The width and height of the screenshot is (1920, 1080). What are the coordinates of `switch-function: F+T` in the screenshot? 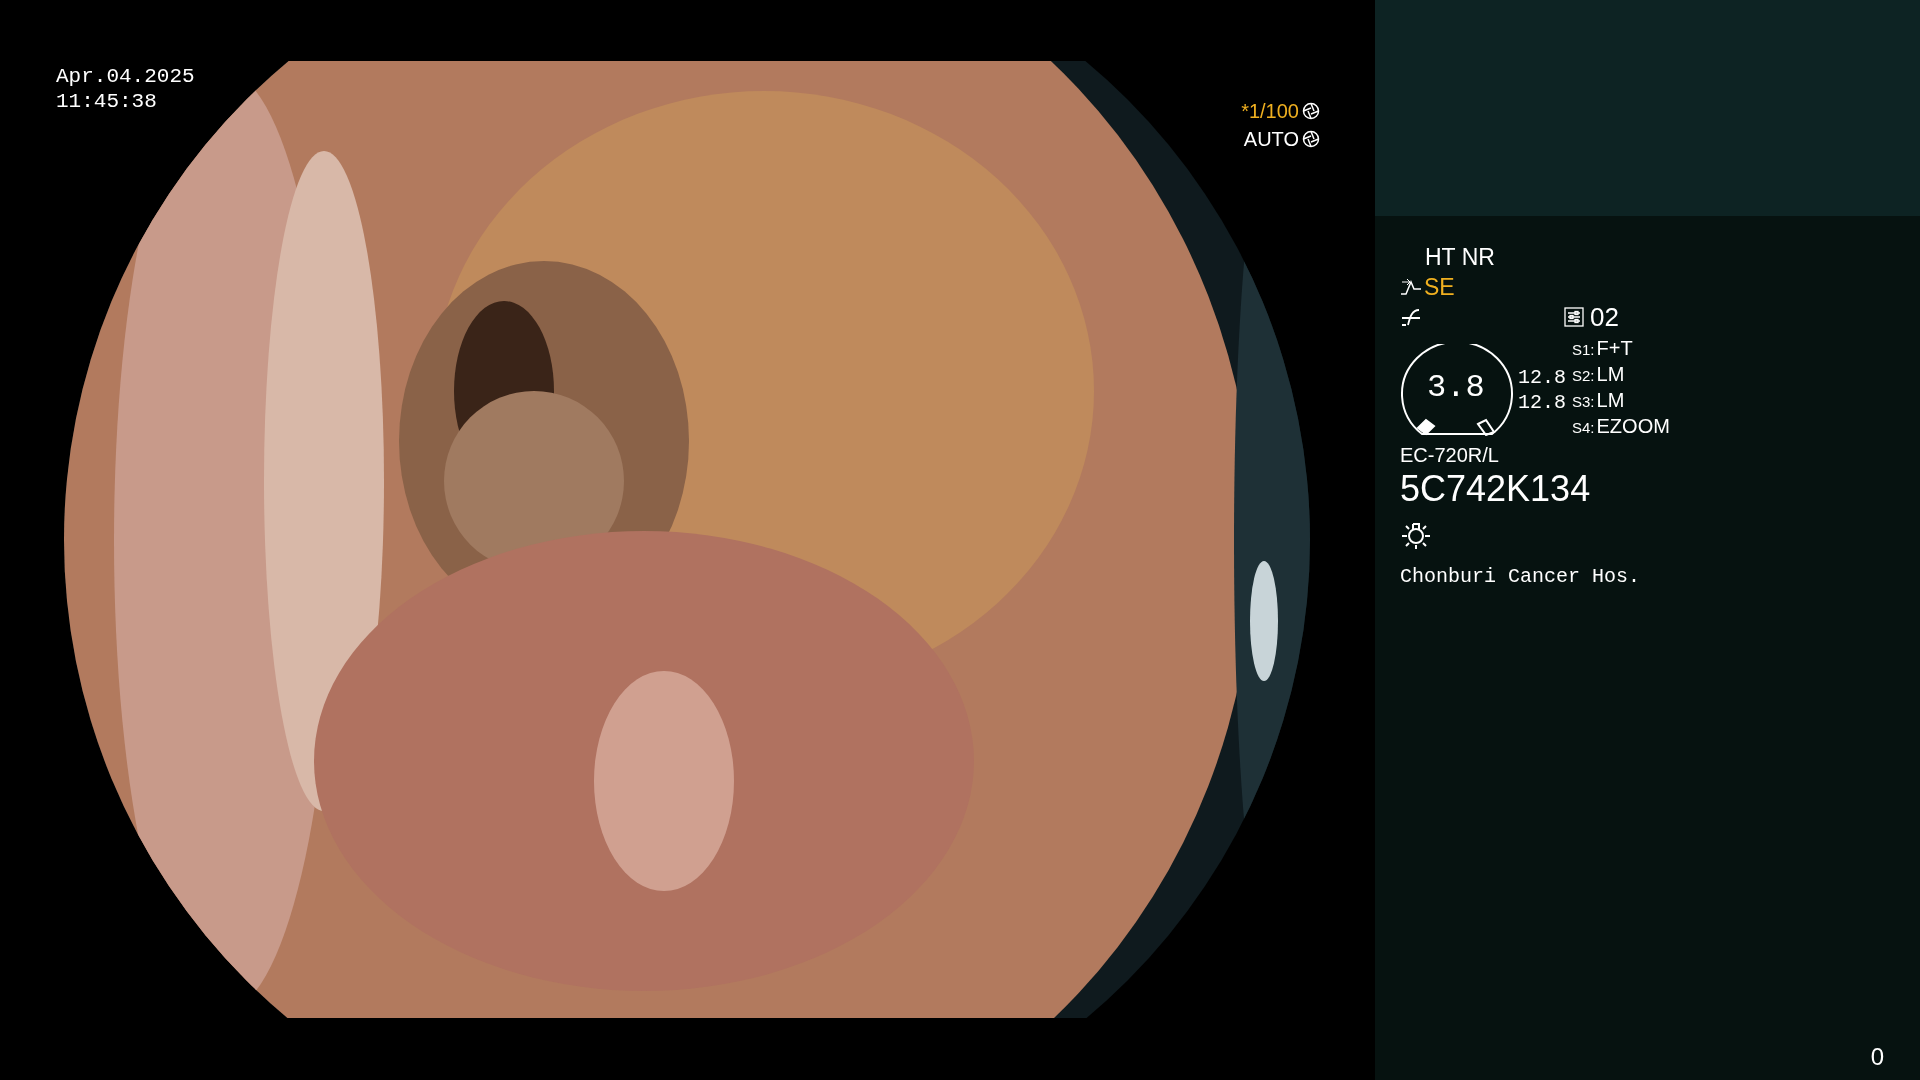 It's located at (1614, 348).